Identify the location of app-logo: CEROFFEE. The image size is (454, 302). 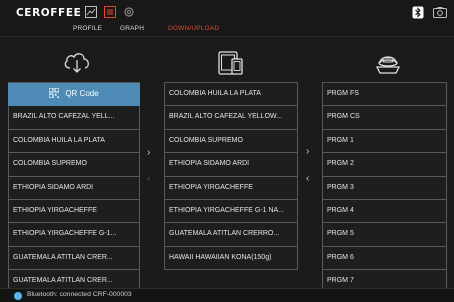
(49, 13).